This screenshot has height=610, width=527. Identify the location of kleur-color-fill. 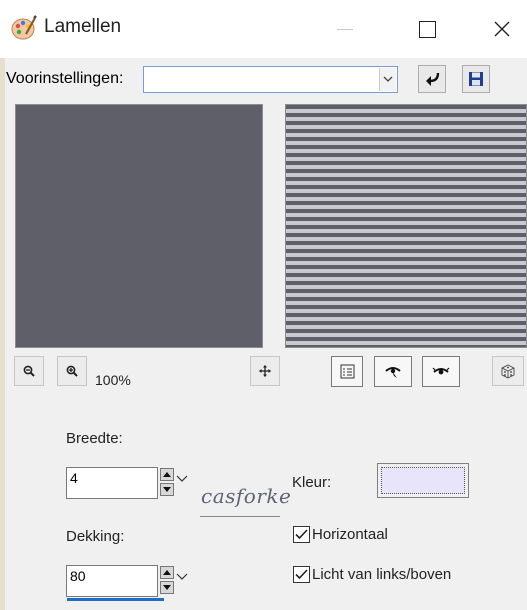
(423, 480).